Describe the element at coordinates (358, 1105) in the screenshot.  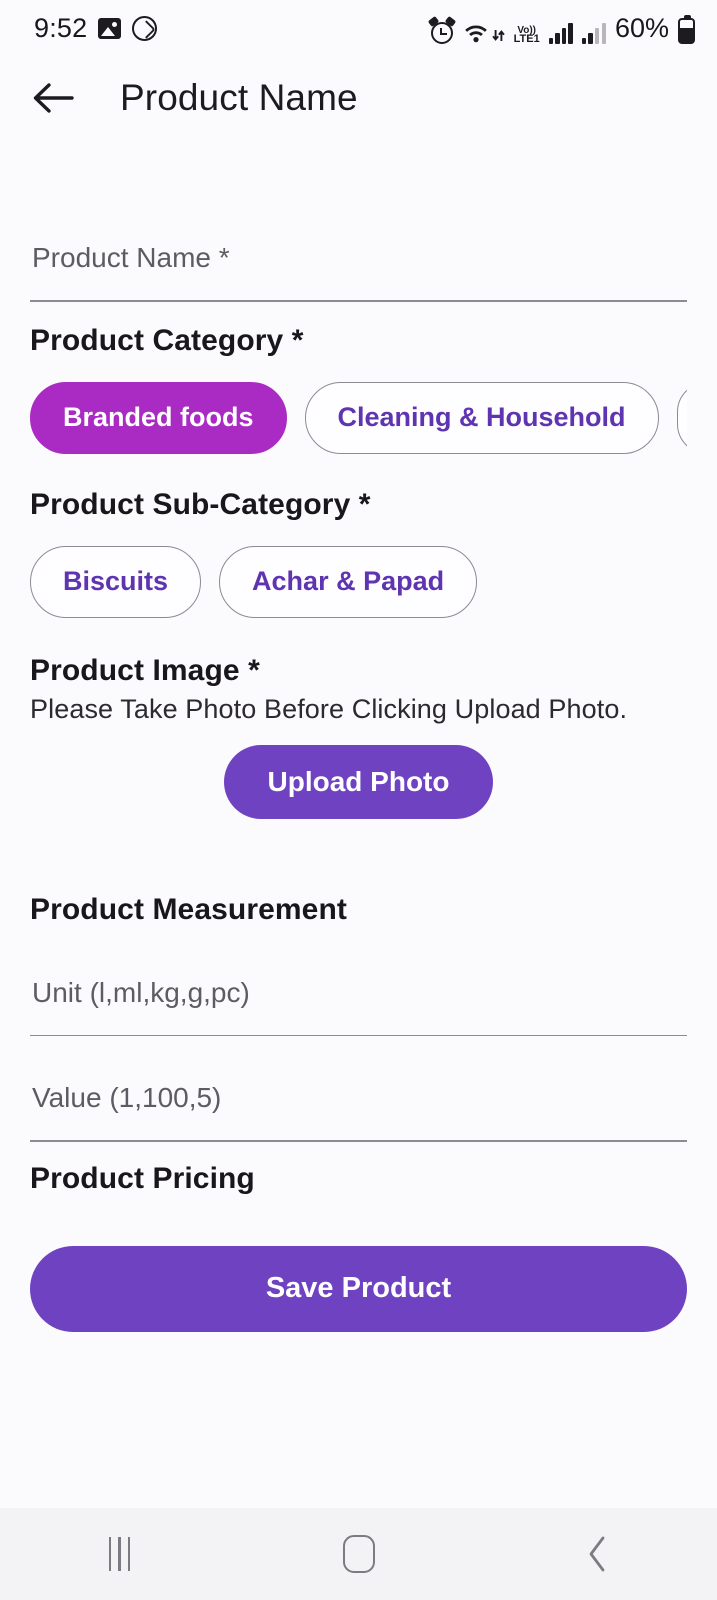
I see `value-field: Value (1,100,5)` at that location.